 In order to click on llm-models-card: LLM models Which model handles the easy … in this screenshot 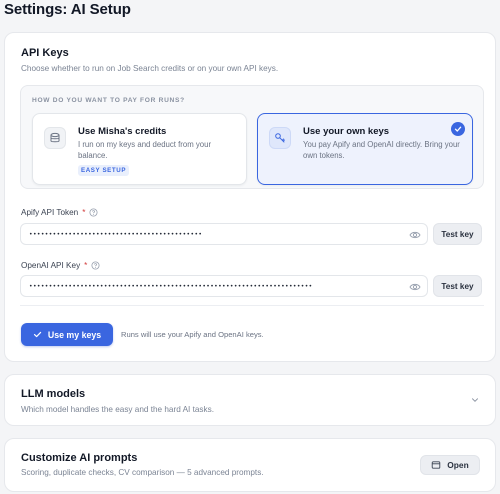, I will do `click(250, 400)`.